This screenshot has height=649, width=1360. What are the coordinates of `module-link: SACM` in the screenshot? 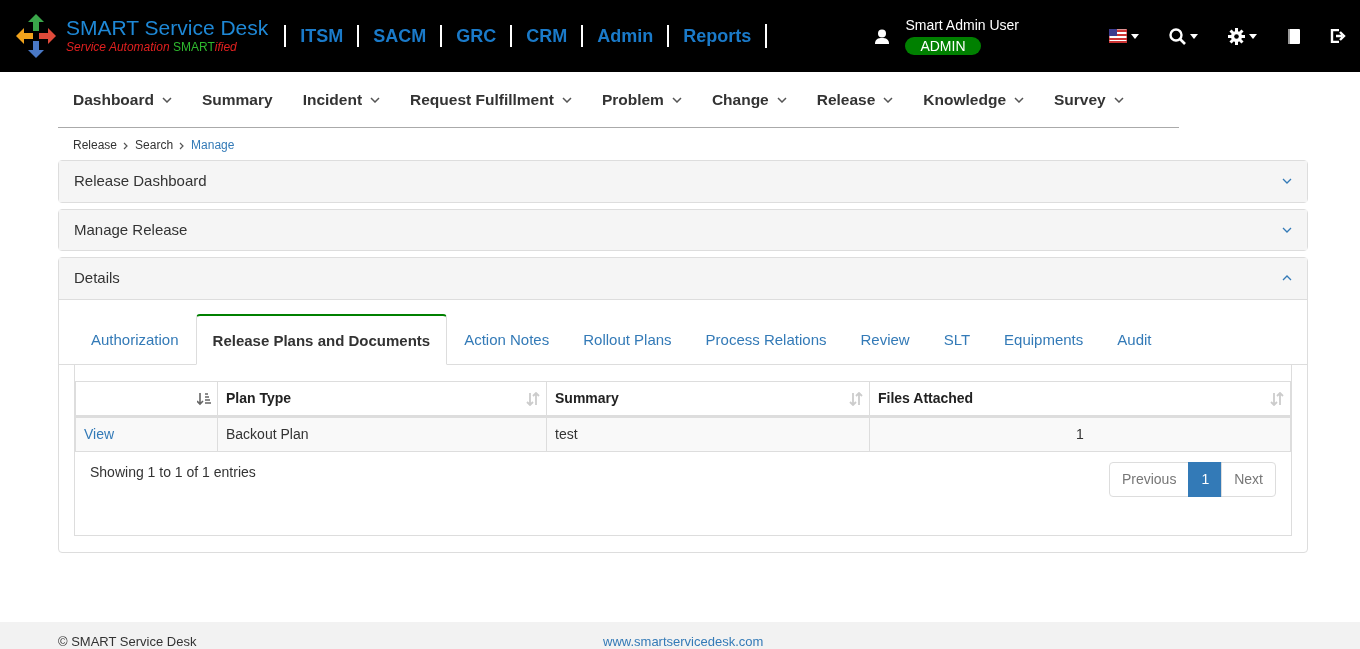 It's located at (399, 36).